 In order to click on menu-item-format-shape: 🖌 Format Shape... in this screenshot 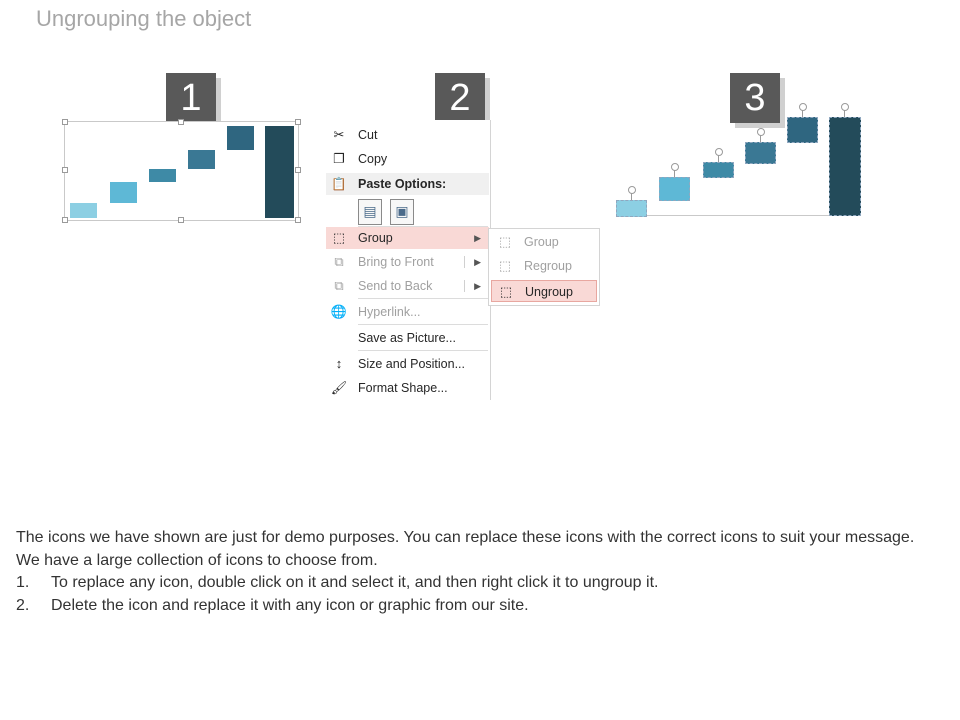, I will do `click(407, 388)`.